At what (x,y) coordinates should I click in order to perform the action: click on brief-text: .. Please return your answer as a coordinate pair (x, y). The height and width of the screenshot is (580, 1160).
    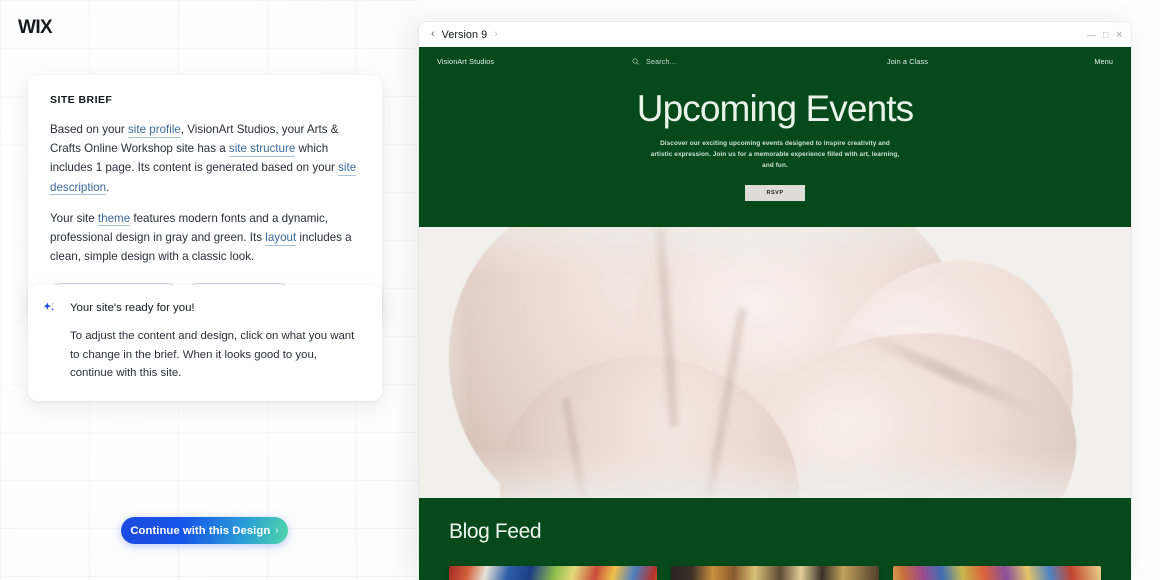
    Looking at the image, I should click on (108, 187).